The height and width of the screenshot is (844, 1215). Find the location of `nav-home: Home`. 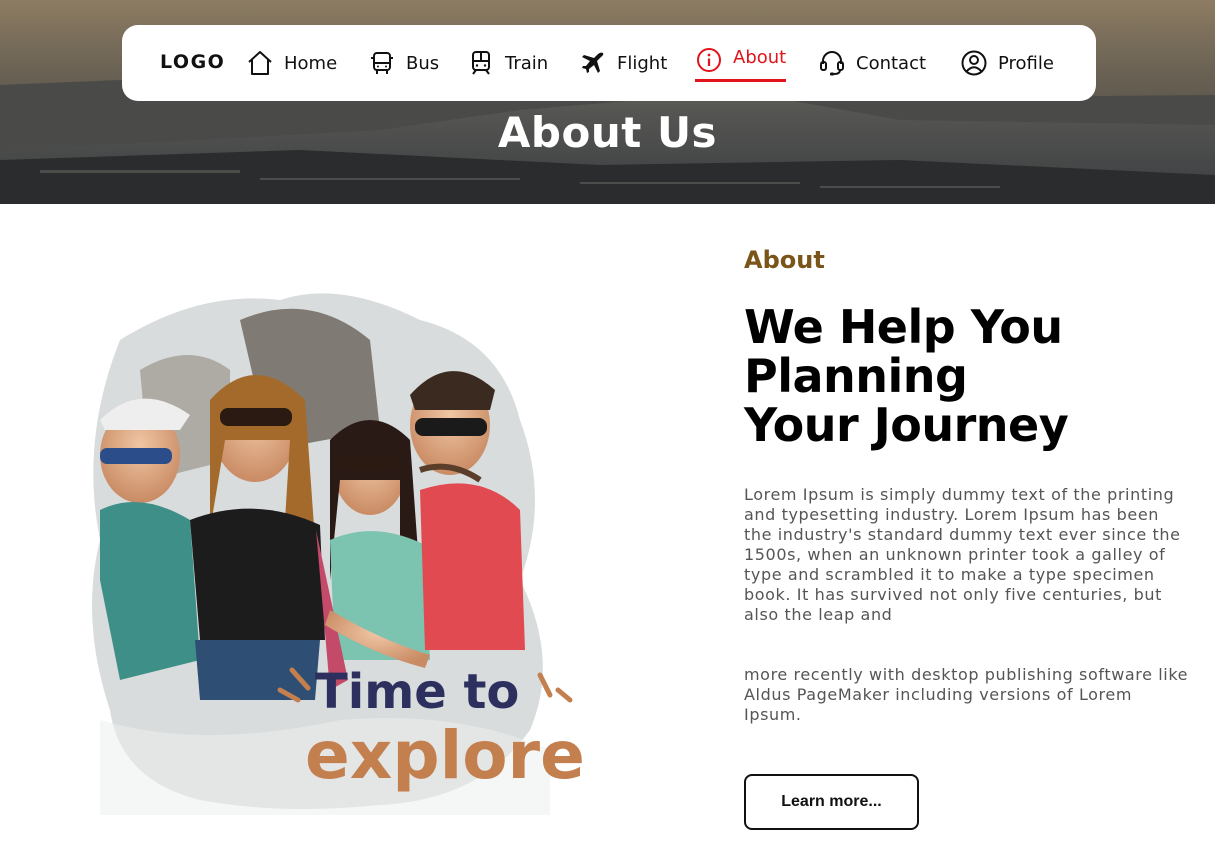

nav-home: Home is located at coordinates (291, 63).